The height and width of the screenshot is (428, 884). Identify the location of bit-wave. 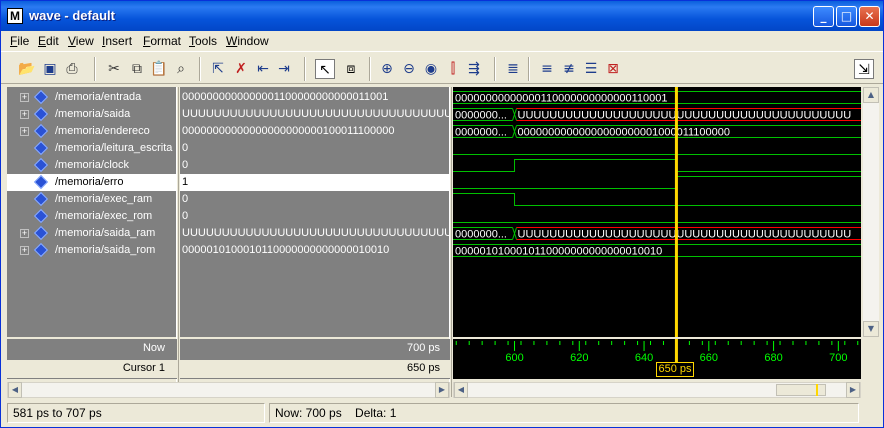
(657, 199).